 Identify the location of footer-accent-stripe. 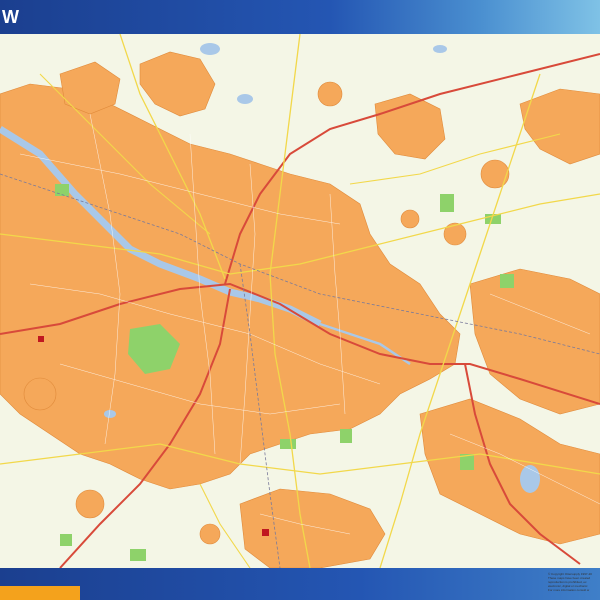
(40, 593).